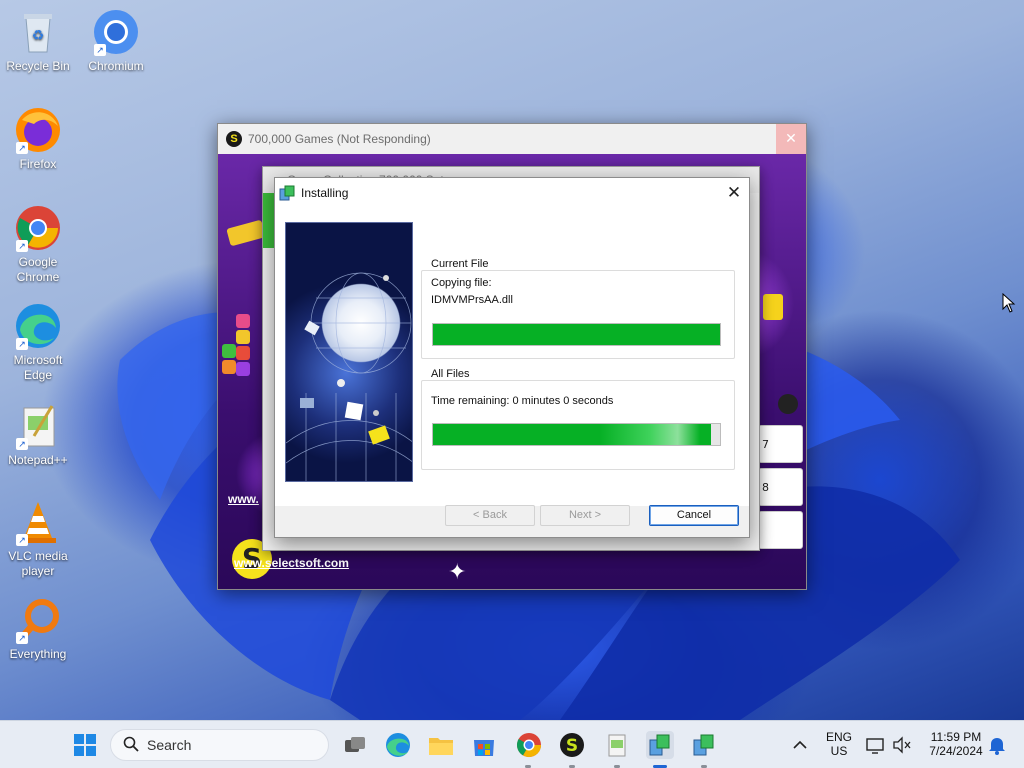 The width and height of the screenshot is (1024, 768). I want to click on desktop-icon-microsoft-edge: ↗ Microsoft Edge, so click(38, 342).